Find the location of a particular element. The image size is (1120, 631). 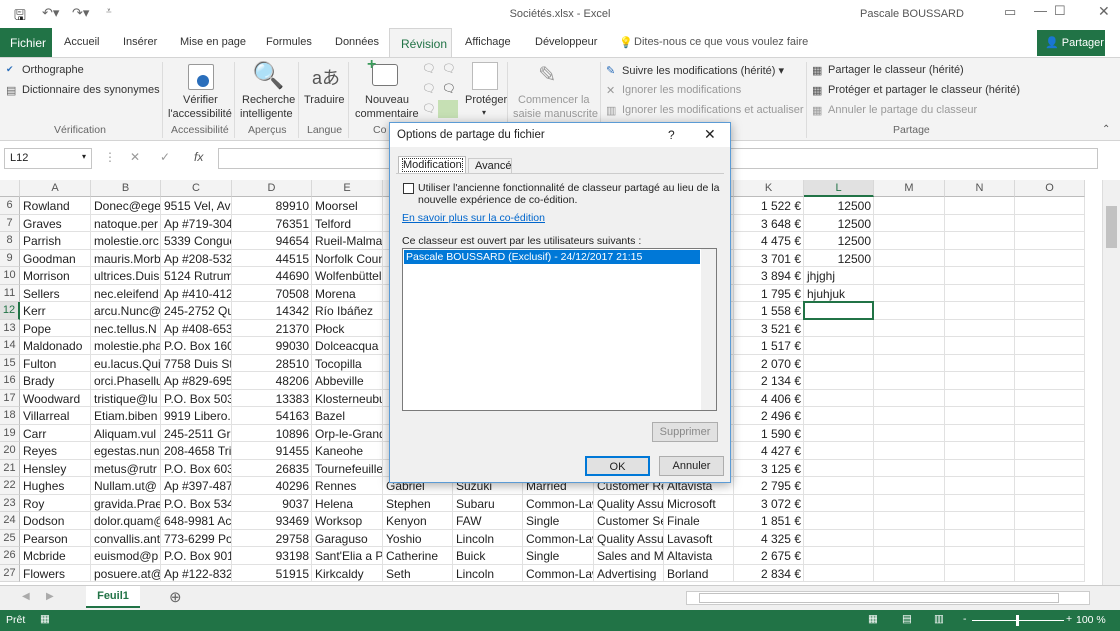

collapse-ribbon-icon: ⌃ is located at coordinates (1106, 129).